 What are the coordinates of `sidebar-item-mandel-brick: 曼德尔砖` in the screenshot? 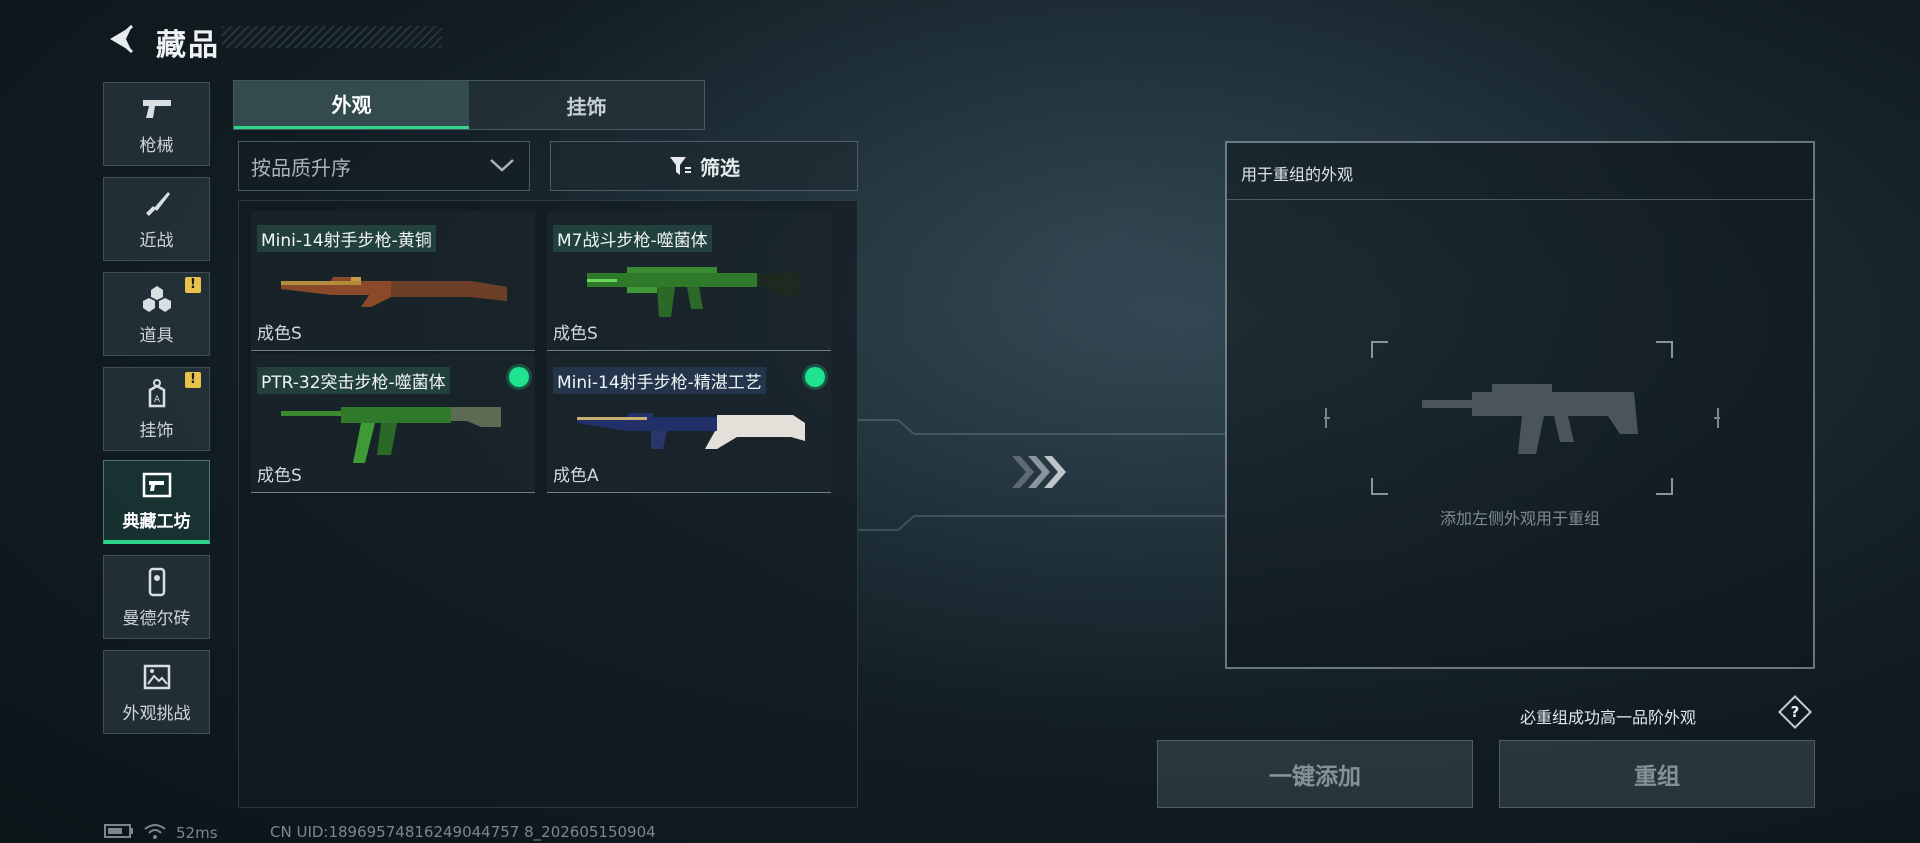 It's located at (156, 597).